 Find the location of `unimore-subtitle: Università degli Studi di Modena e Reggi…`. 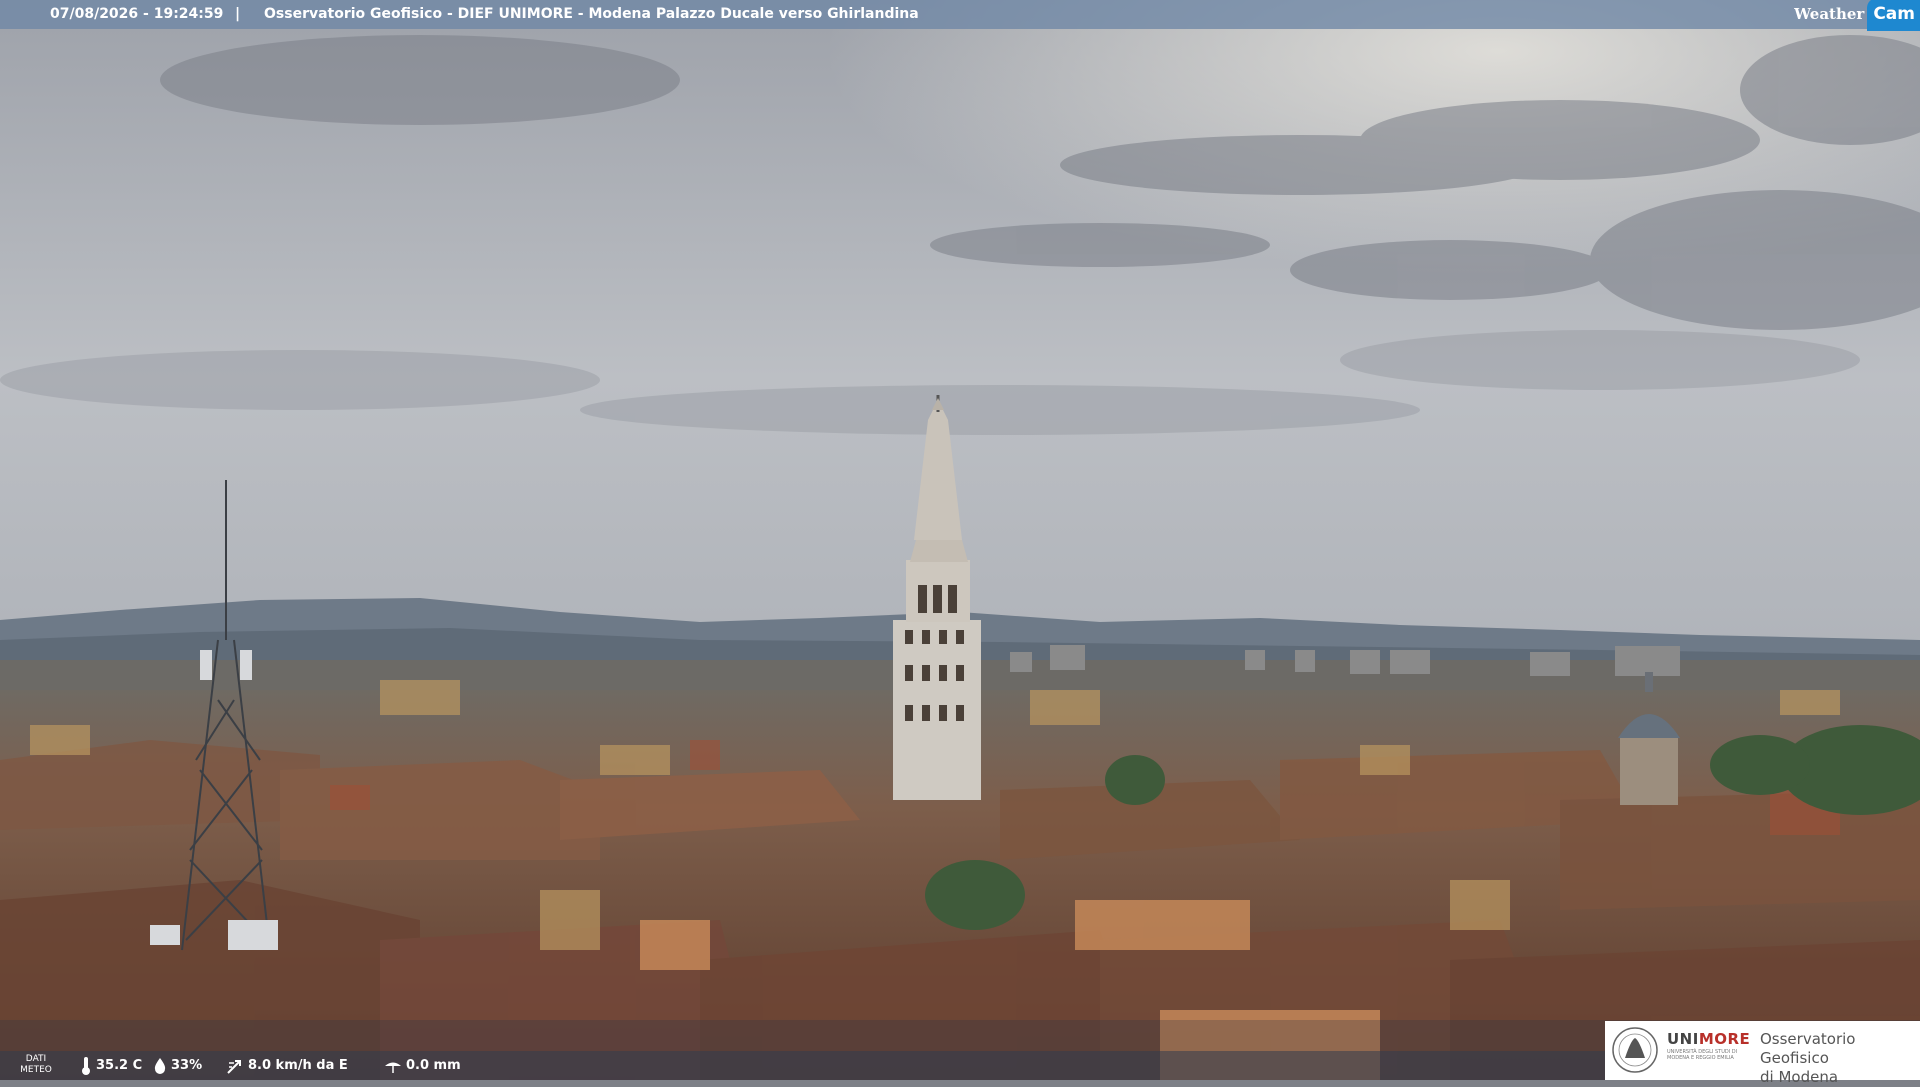

unimore-subtitle: Università degli Studi di Modena e Reggi… is located at coordinates (1702, 1055).